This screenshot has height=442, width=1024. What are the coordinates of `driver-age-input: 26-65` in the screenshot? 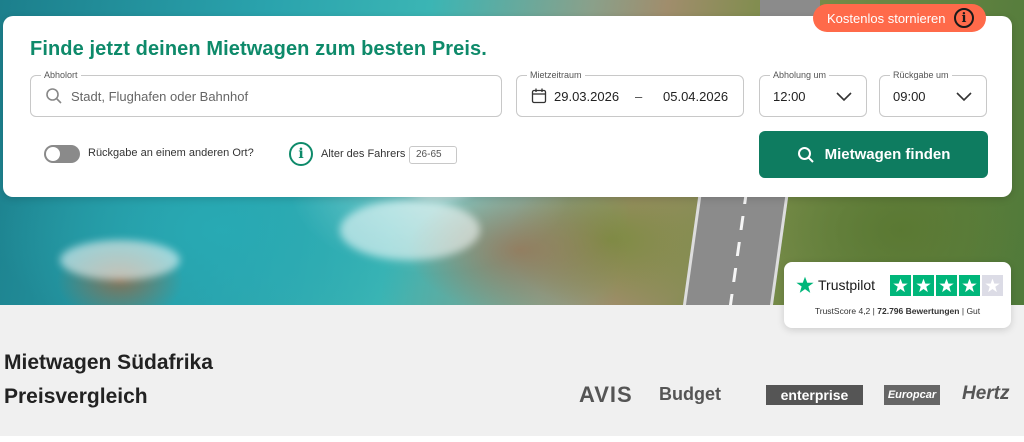 It's located at (433, 155).